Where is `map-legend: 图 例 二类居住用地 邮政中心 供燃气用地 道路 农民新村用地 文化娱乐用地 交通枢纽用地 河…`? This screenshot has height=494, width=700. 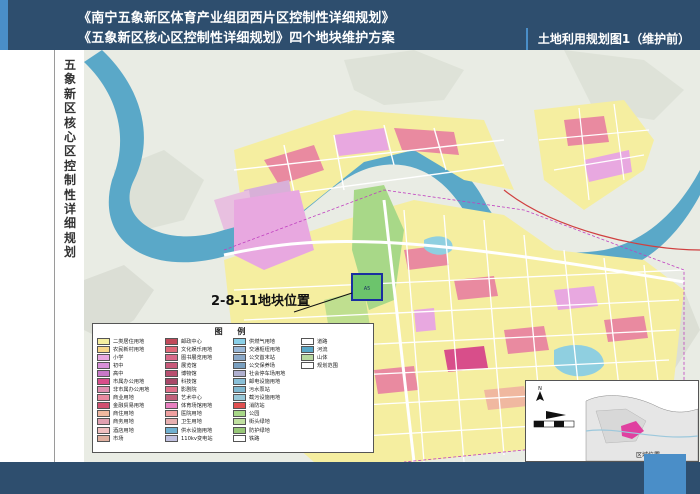 map-legend: 图 例 二类居住用地 邮政中心 供燃气用地 道路 农民新村用地 文化娱乐用地 交通枢纽用地 河… is located at coordinates (233, 388).